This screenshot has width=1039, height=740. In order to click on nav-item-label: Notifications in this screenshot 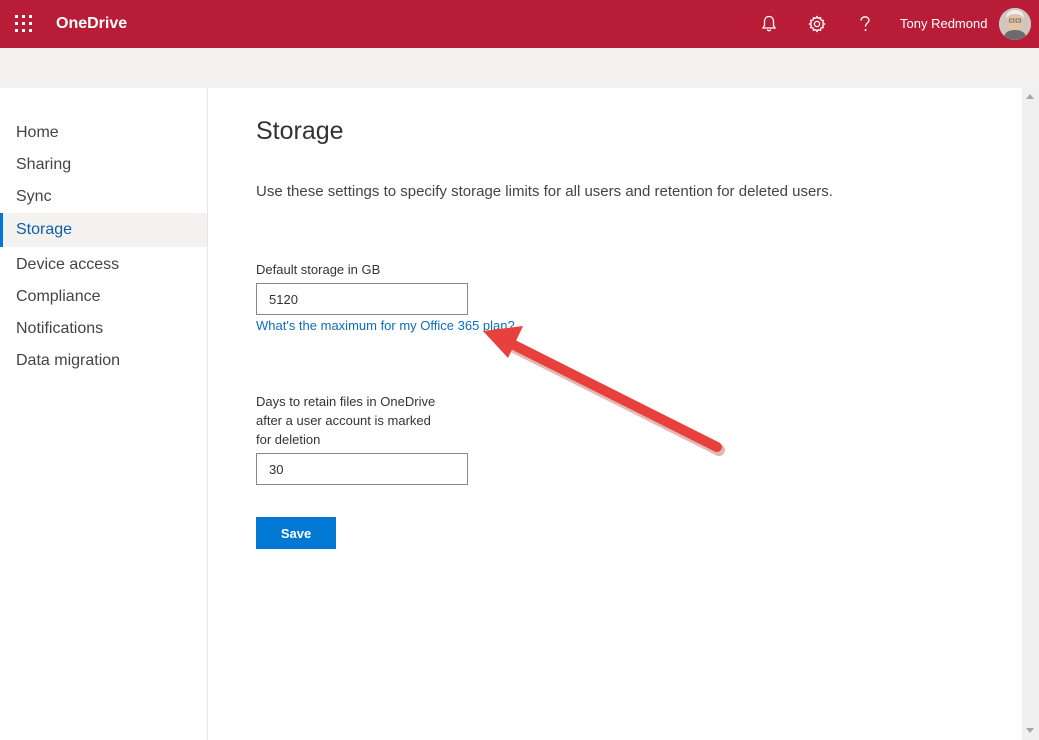, I will do `click(60, 328)`.